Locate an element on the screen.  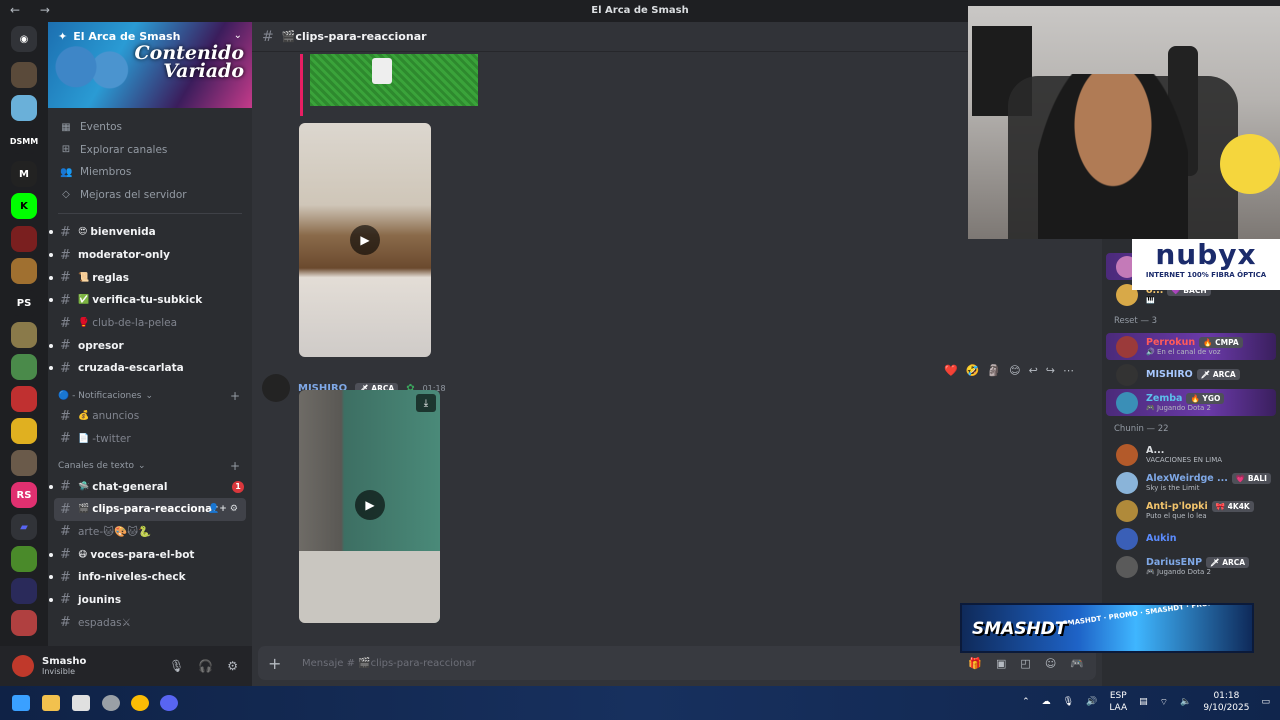
chrome-icon is located at coordinates (140, 703).